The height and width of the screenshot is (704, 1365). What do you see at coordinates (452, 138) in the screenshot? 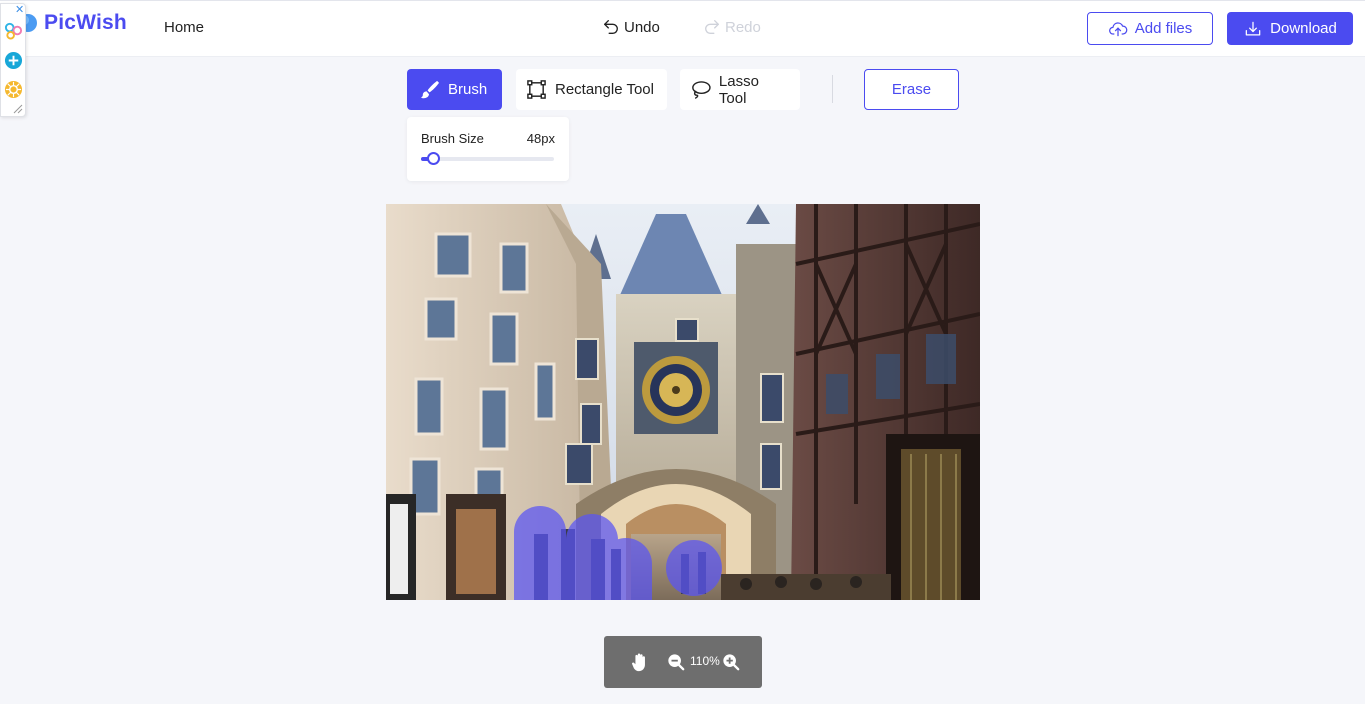
I see `brush-size-label: Brush Size` at bounding box center [452, 138].